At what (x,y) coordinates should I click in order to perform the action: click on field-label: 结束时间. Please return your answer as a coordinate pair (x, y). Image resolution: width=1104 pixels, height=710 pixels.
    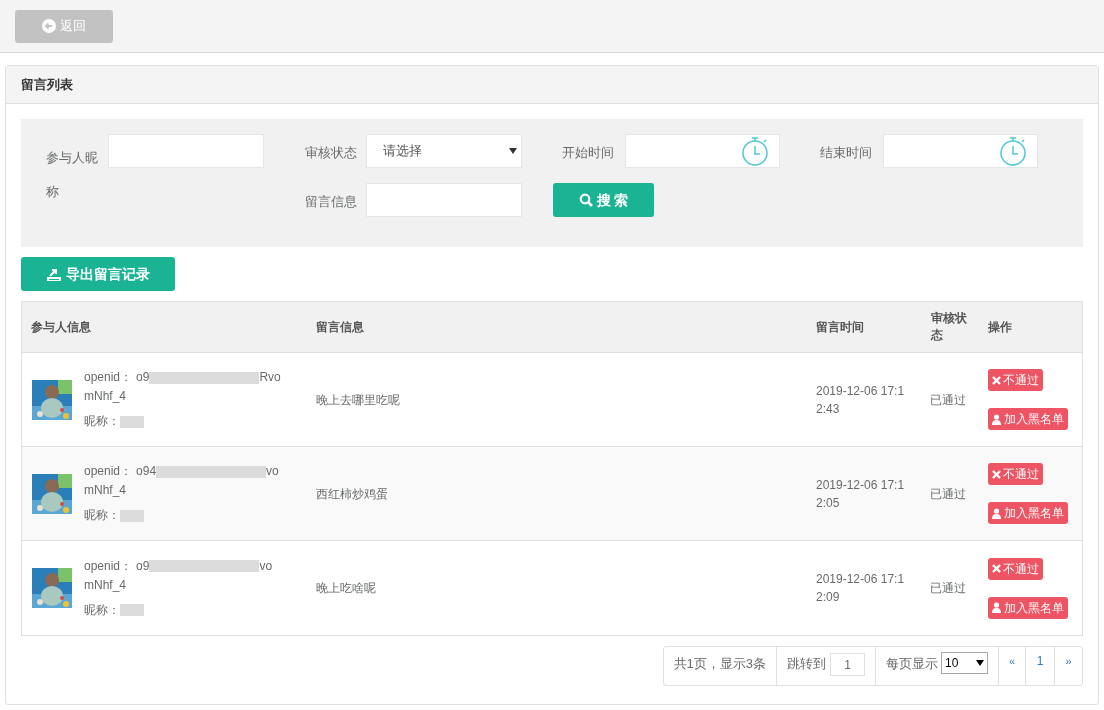
    Looking at the image, I should click on (846, 153).